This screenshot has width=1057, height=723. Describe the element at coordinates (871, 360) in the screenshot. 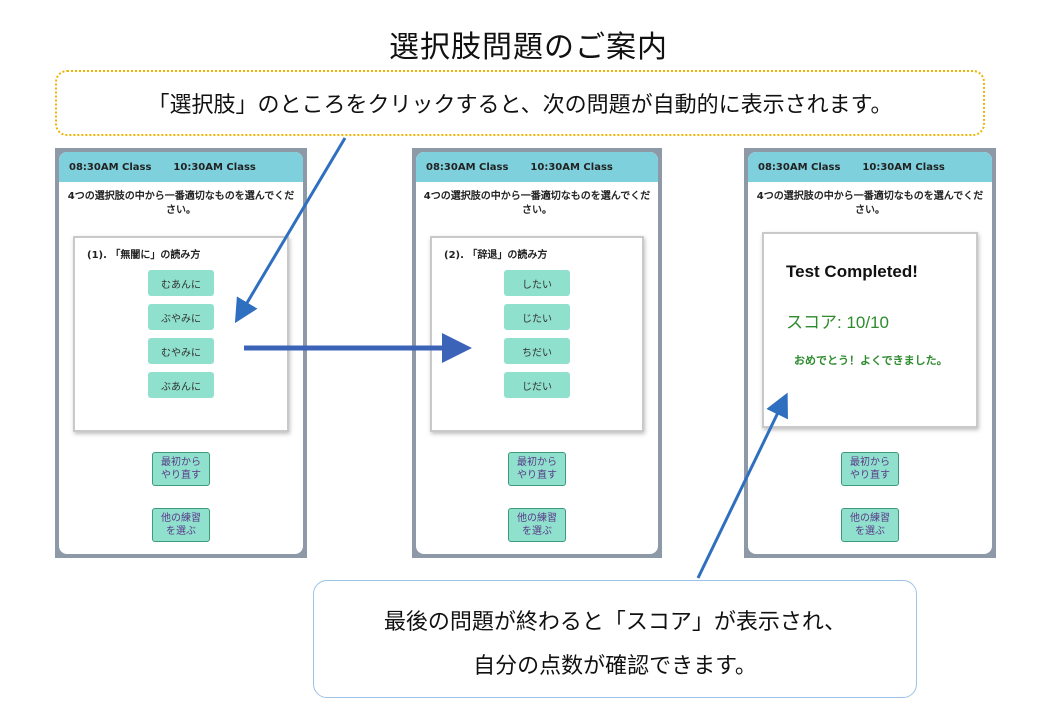

I see `congrats-message: おめでとう！よくできました。` at that location.